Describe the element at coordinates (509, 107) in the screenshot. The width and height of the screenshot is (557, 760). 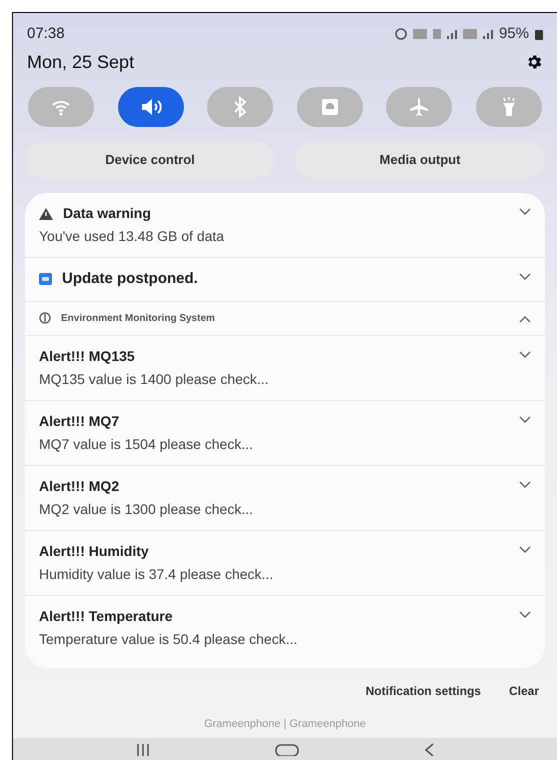
I see `flashlight-toggle` at that location.